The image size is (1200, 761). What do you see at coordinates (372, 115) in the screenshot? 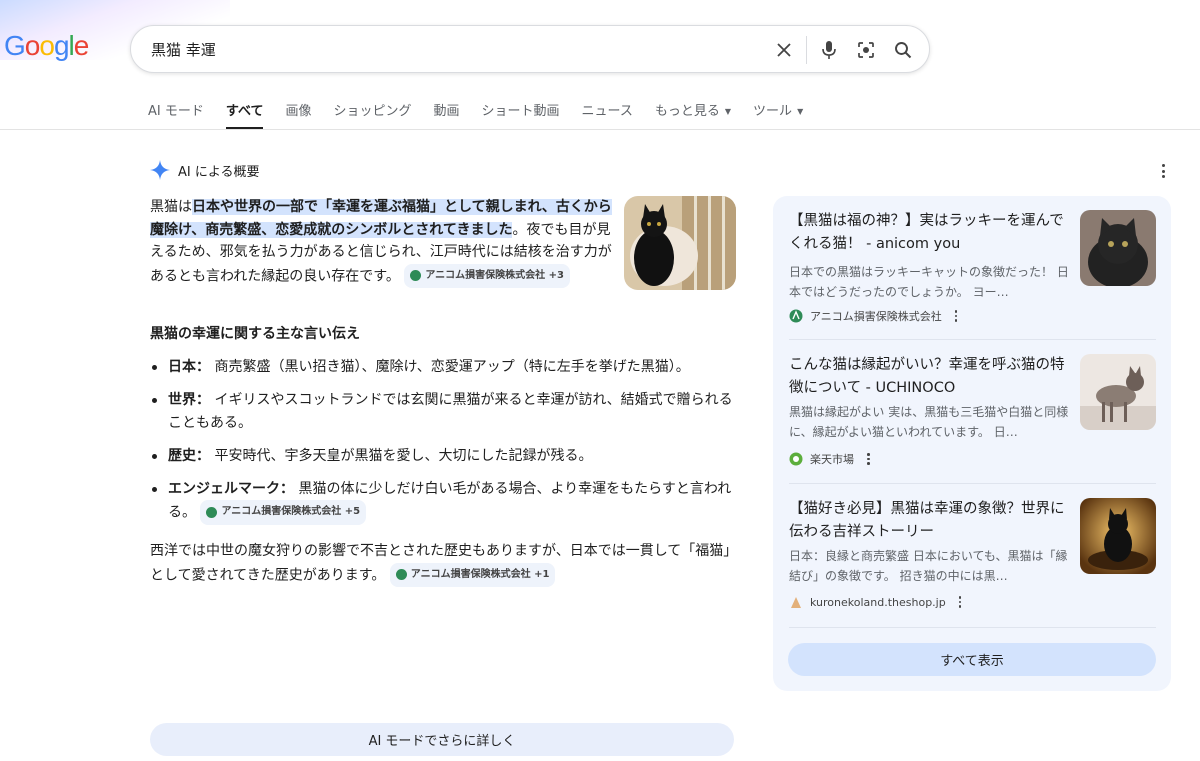
I see `tab-shopping: ショッピング` at bounding box center [372, 115].